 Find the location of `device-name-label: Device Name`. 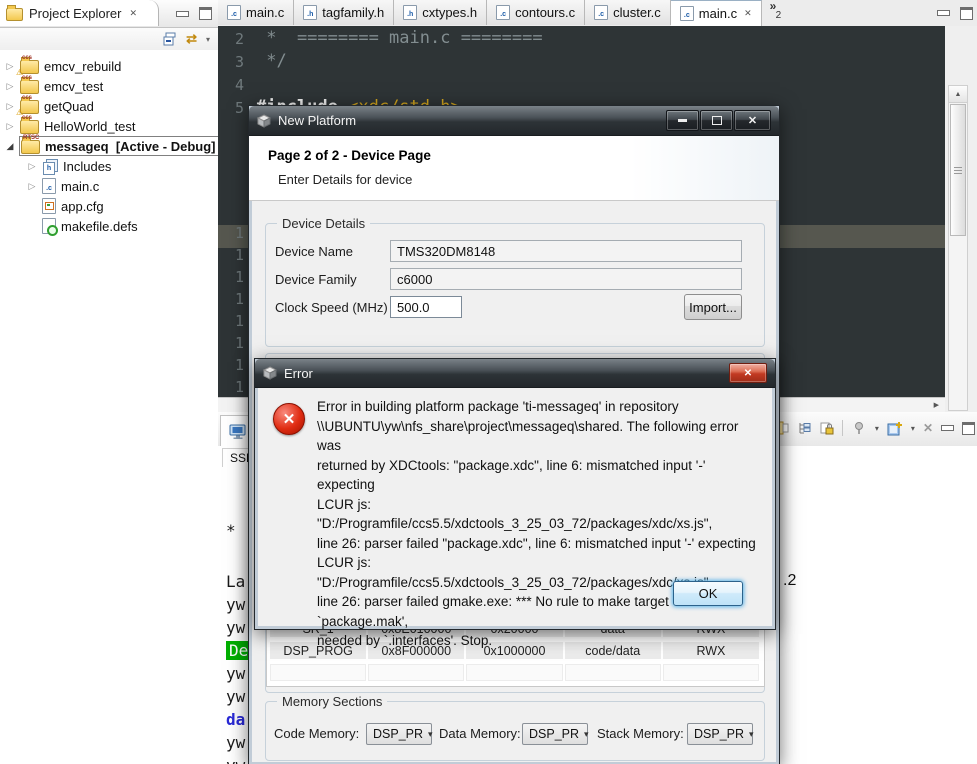

device-name-label: Device Name is located at coordinates (314, 251).